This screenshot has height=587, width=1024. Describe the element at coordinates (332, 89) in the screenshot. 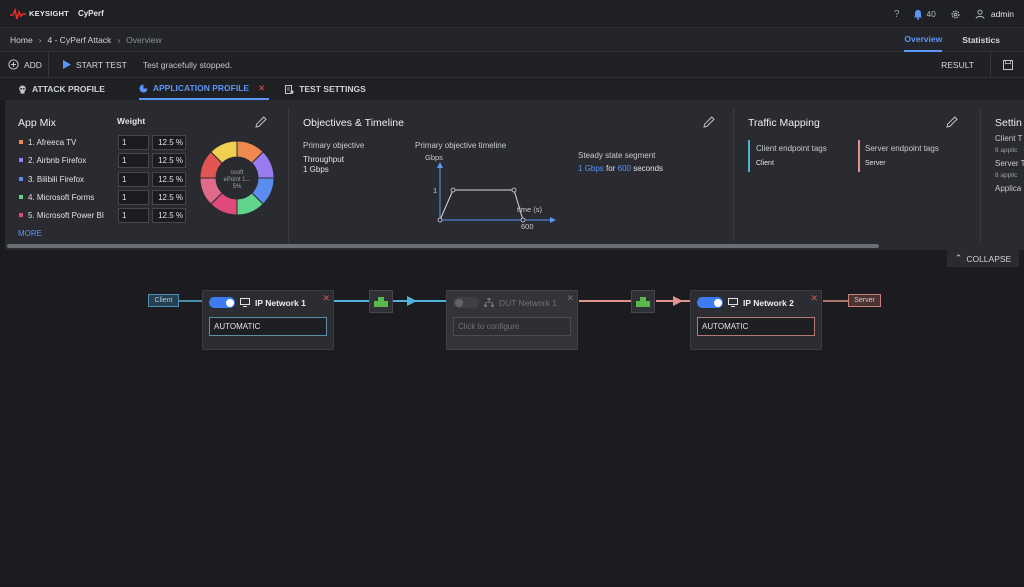

I see `tab-test-settings-label: TEST SETTINGS` at that location.